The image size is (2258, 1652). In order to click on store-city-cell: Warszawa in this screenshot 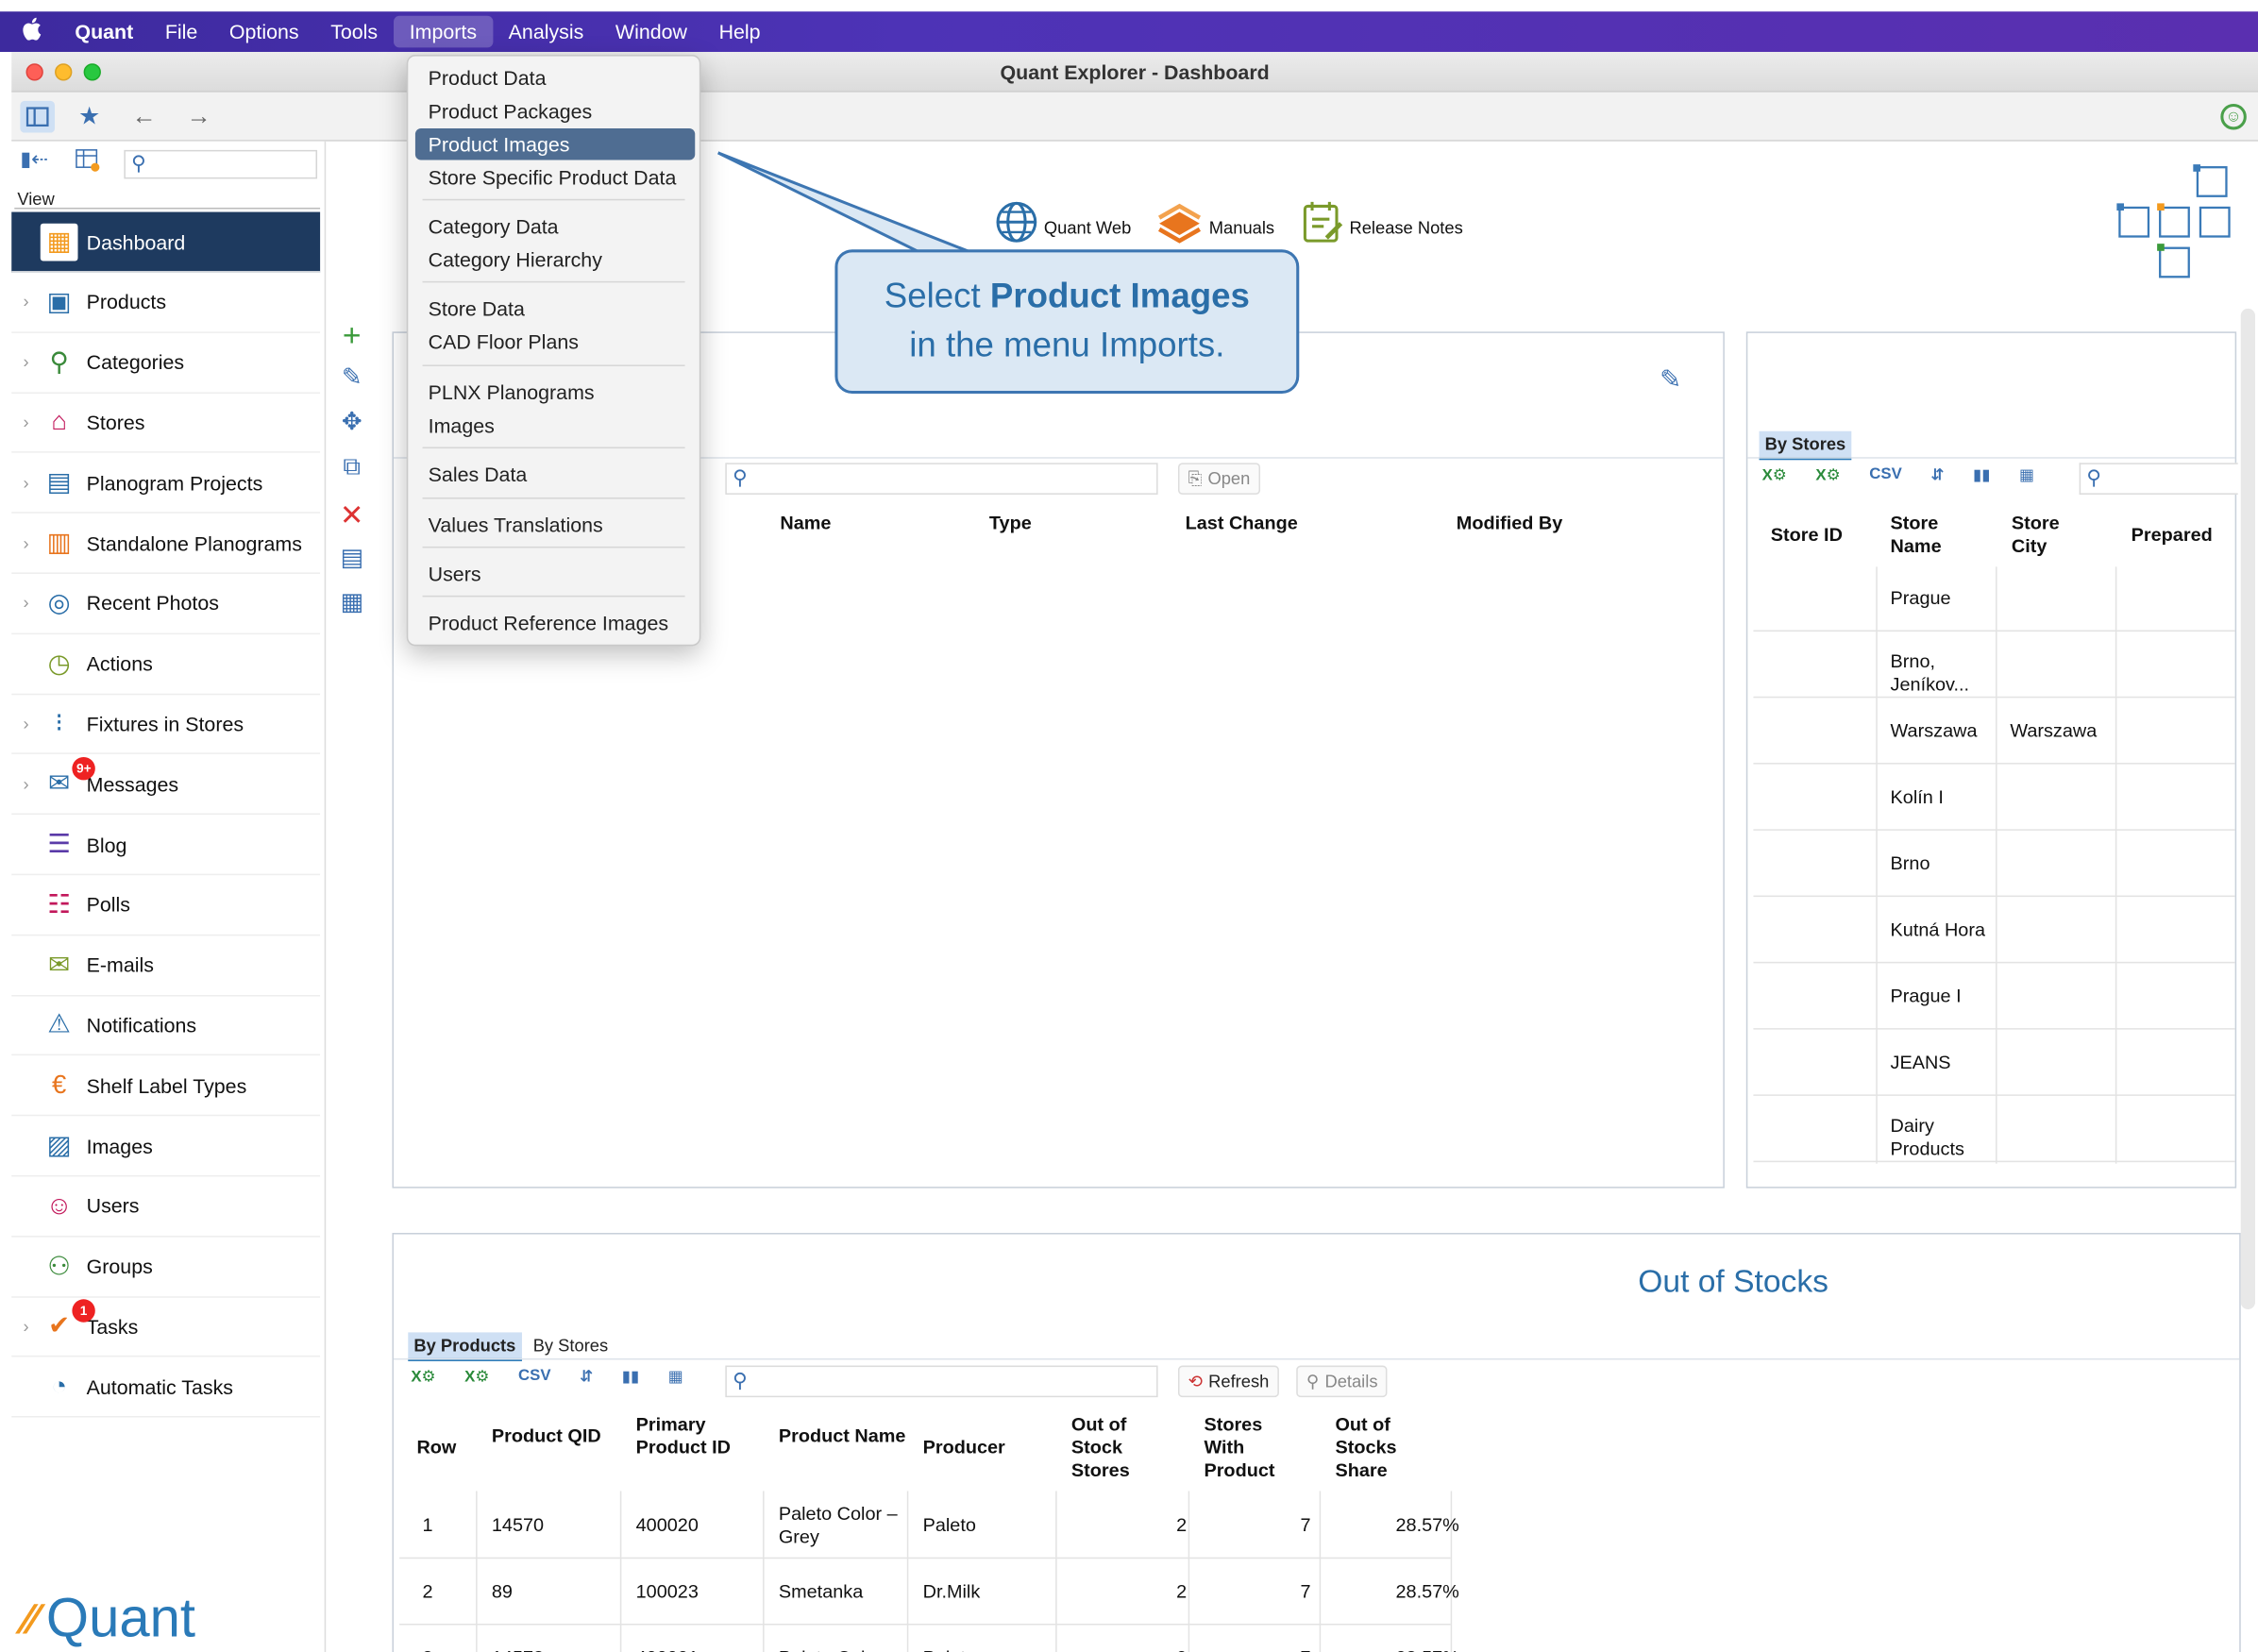, I will do `click(2053, 730)`.